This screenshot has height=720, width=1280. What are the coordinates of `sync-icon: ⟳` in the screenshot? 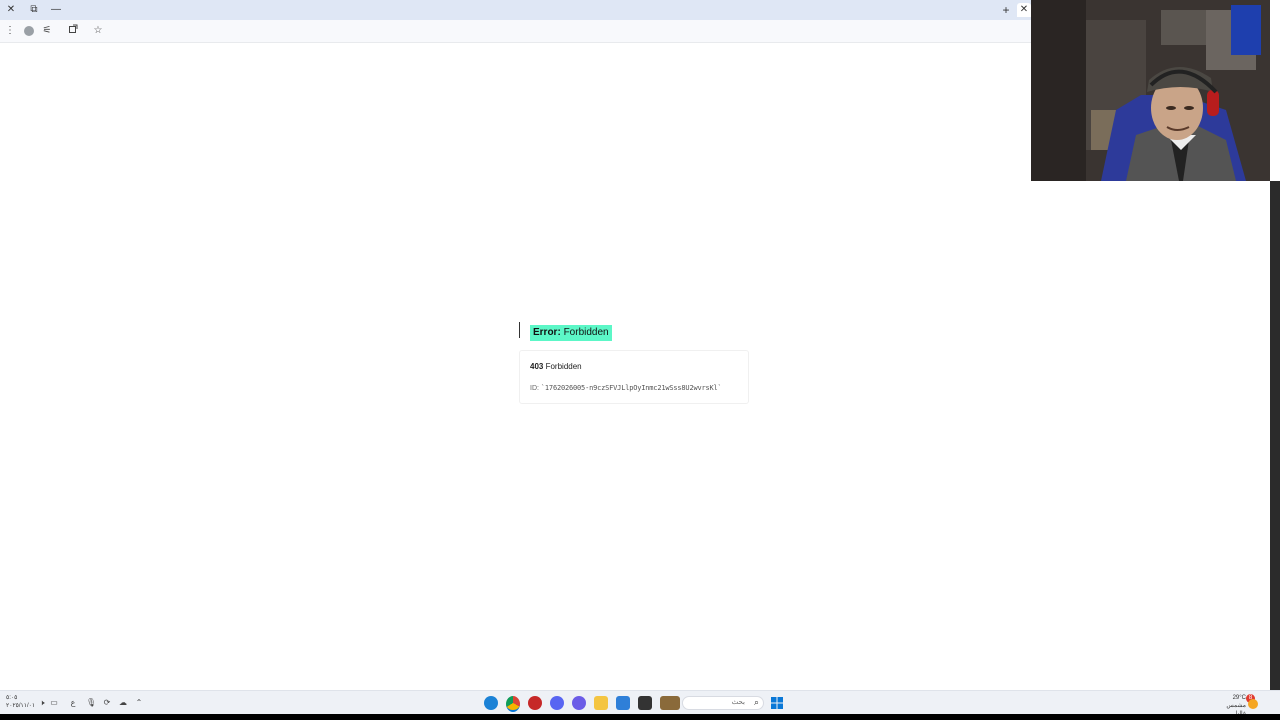 It's located at (107, 703).